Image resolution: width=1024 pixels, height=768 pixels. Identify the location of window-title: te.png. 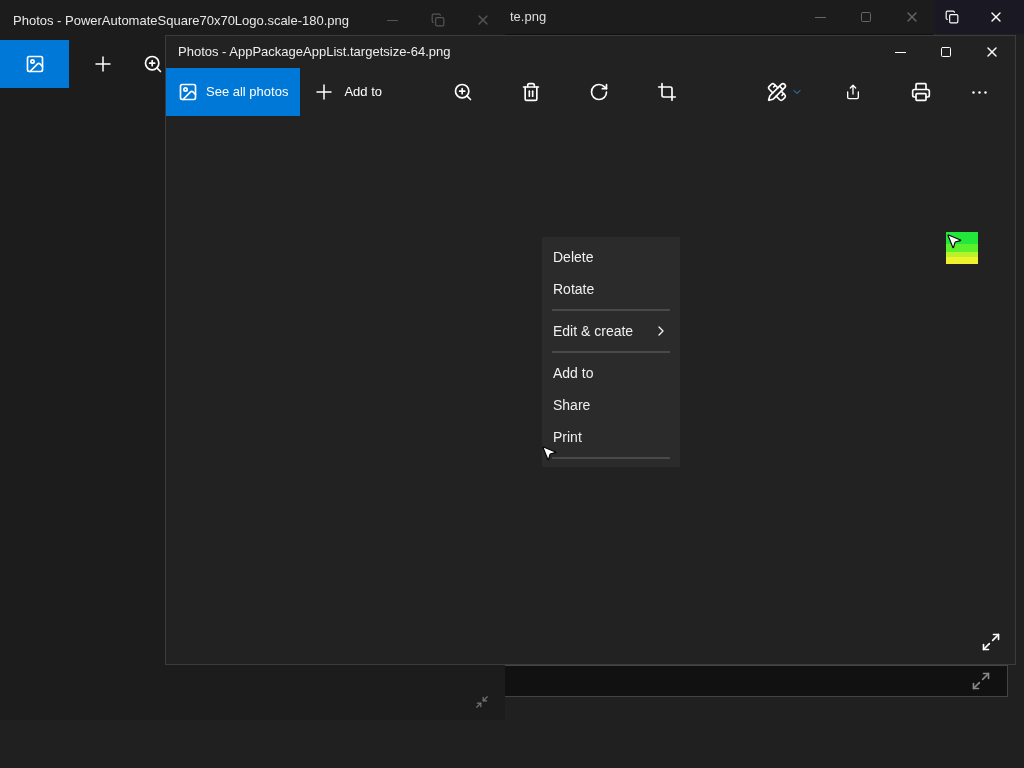
(528, 17).